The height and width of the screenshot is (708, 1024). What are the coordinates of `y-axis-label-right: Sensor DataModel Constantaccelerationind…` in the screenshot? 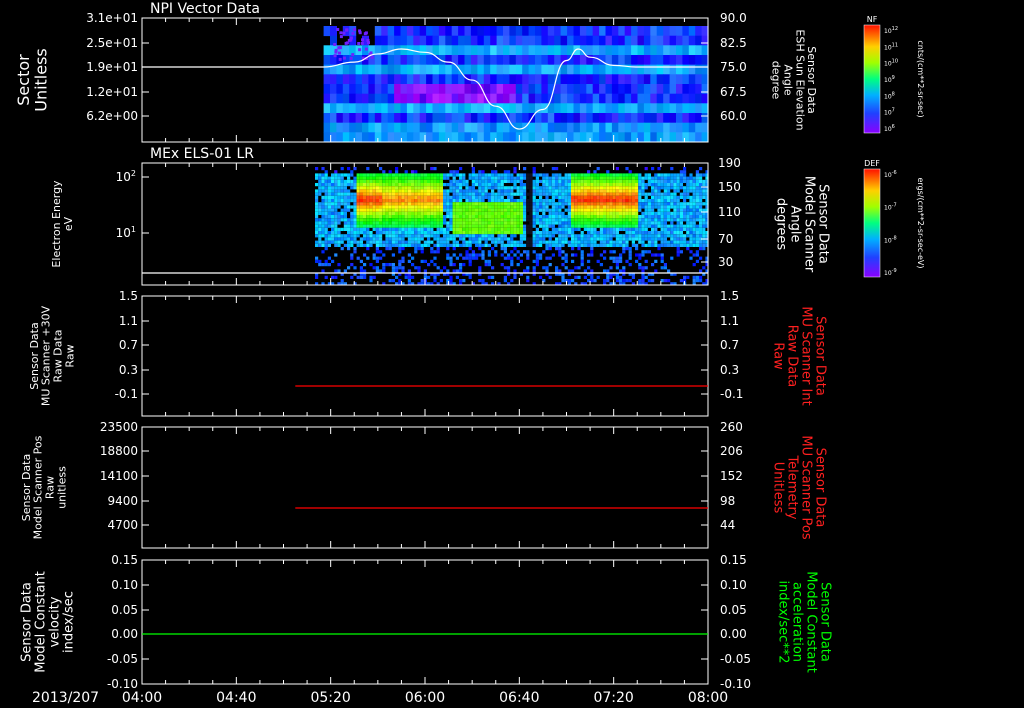 It's located at (803, 622).